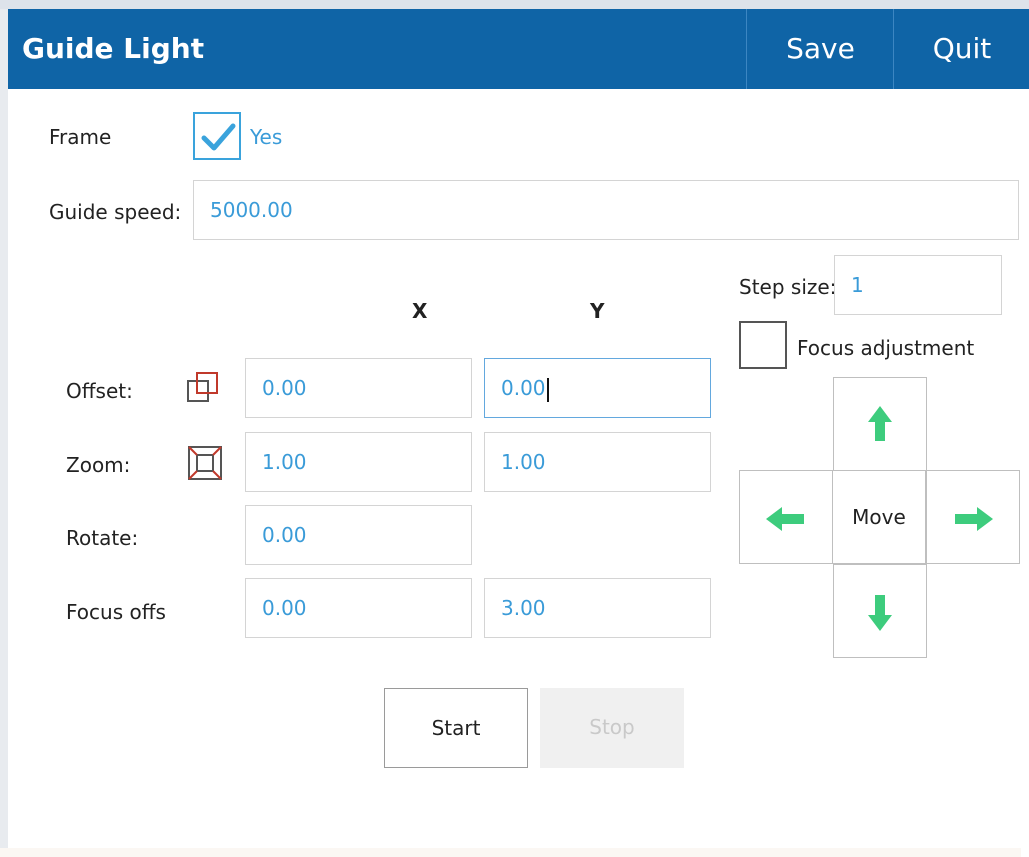  I want to click on move-up-button, so click(880, 424).